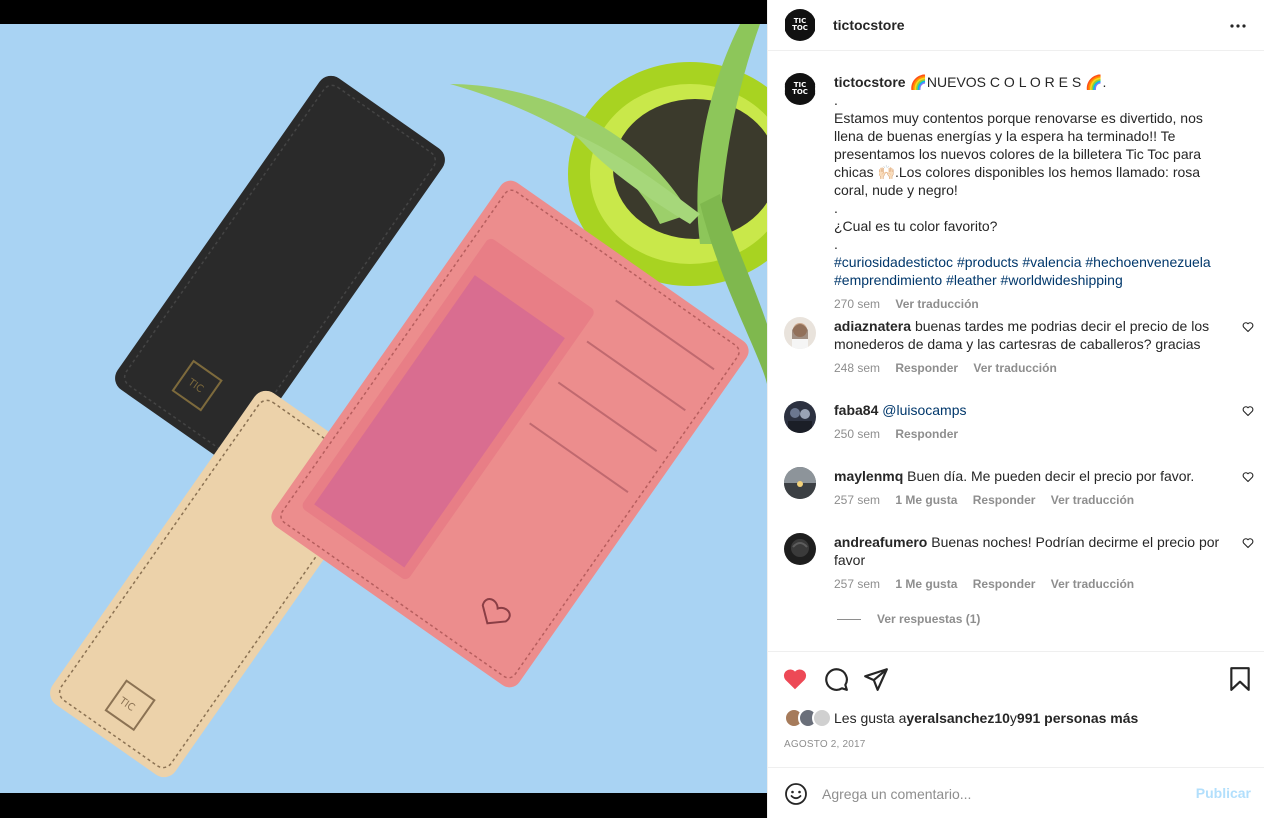 Image resolution: width=1264 pixels, height=818 pixels. Describe the element at coordinates (836, 679) in the screenshot. I see `comment-icon` at that location.